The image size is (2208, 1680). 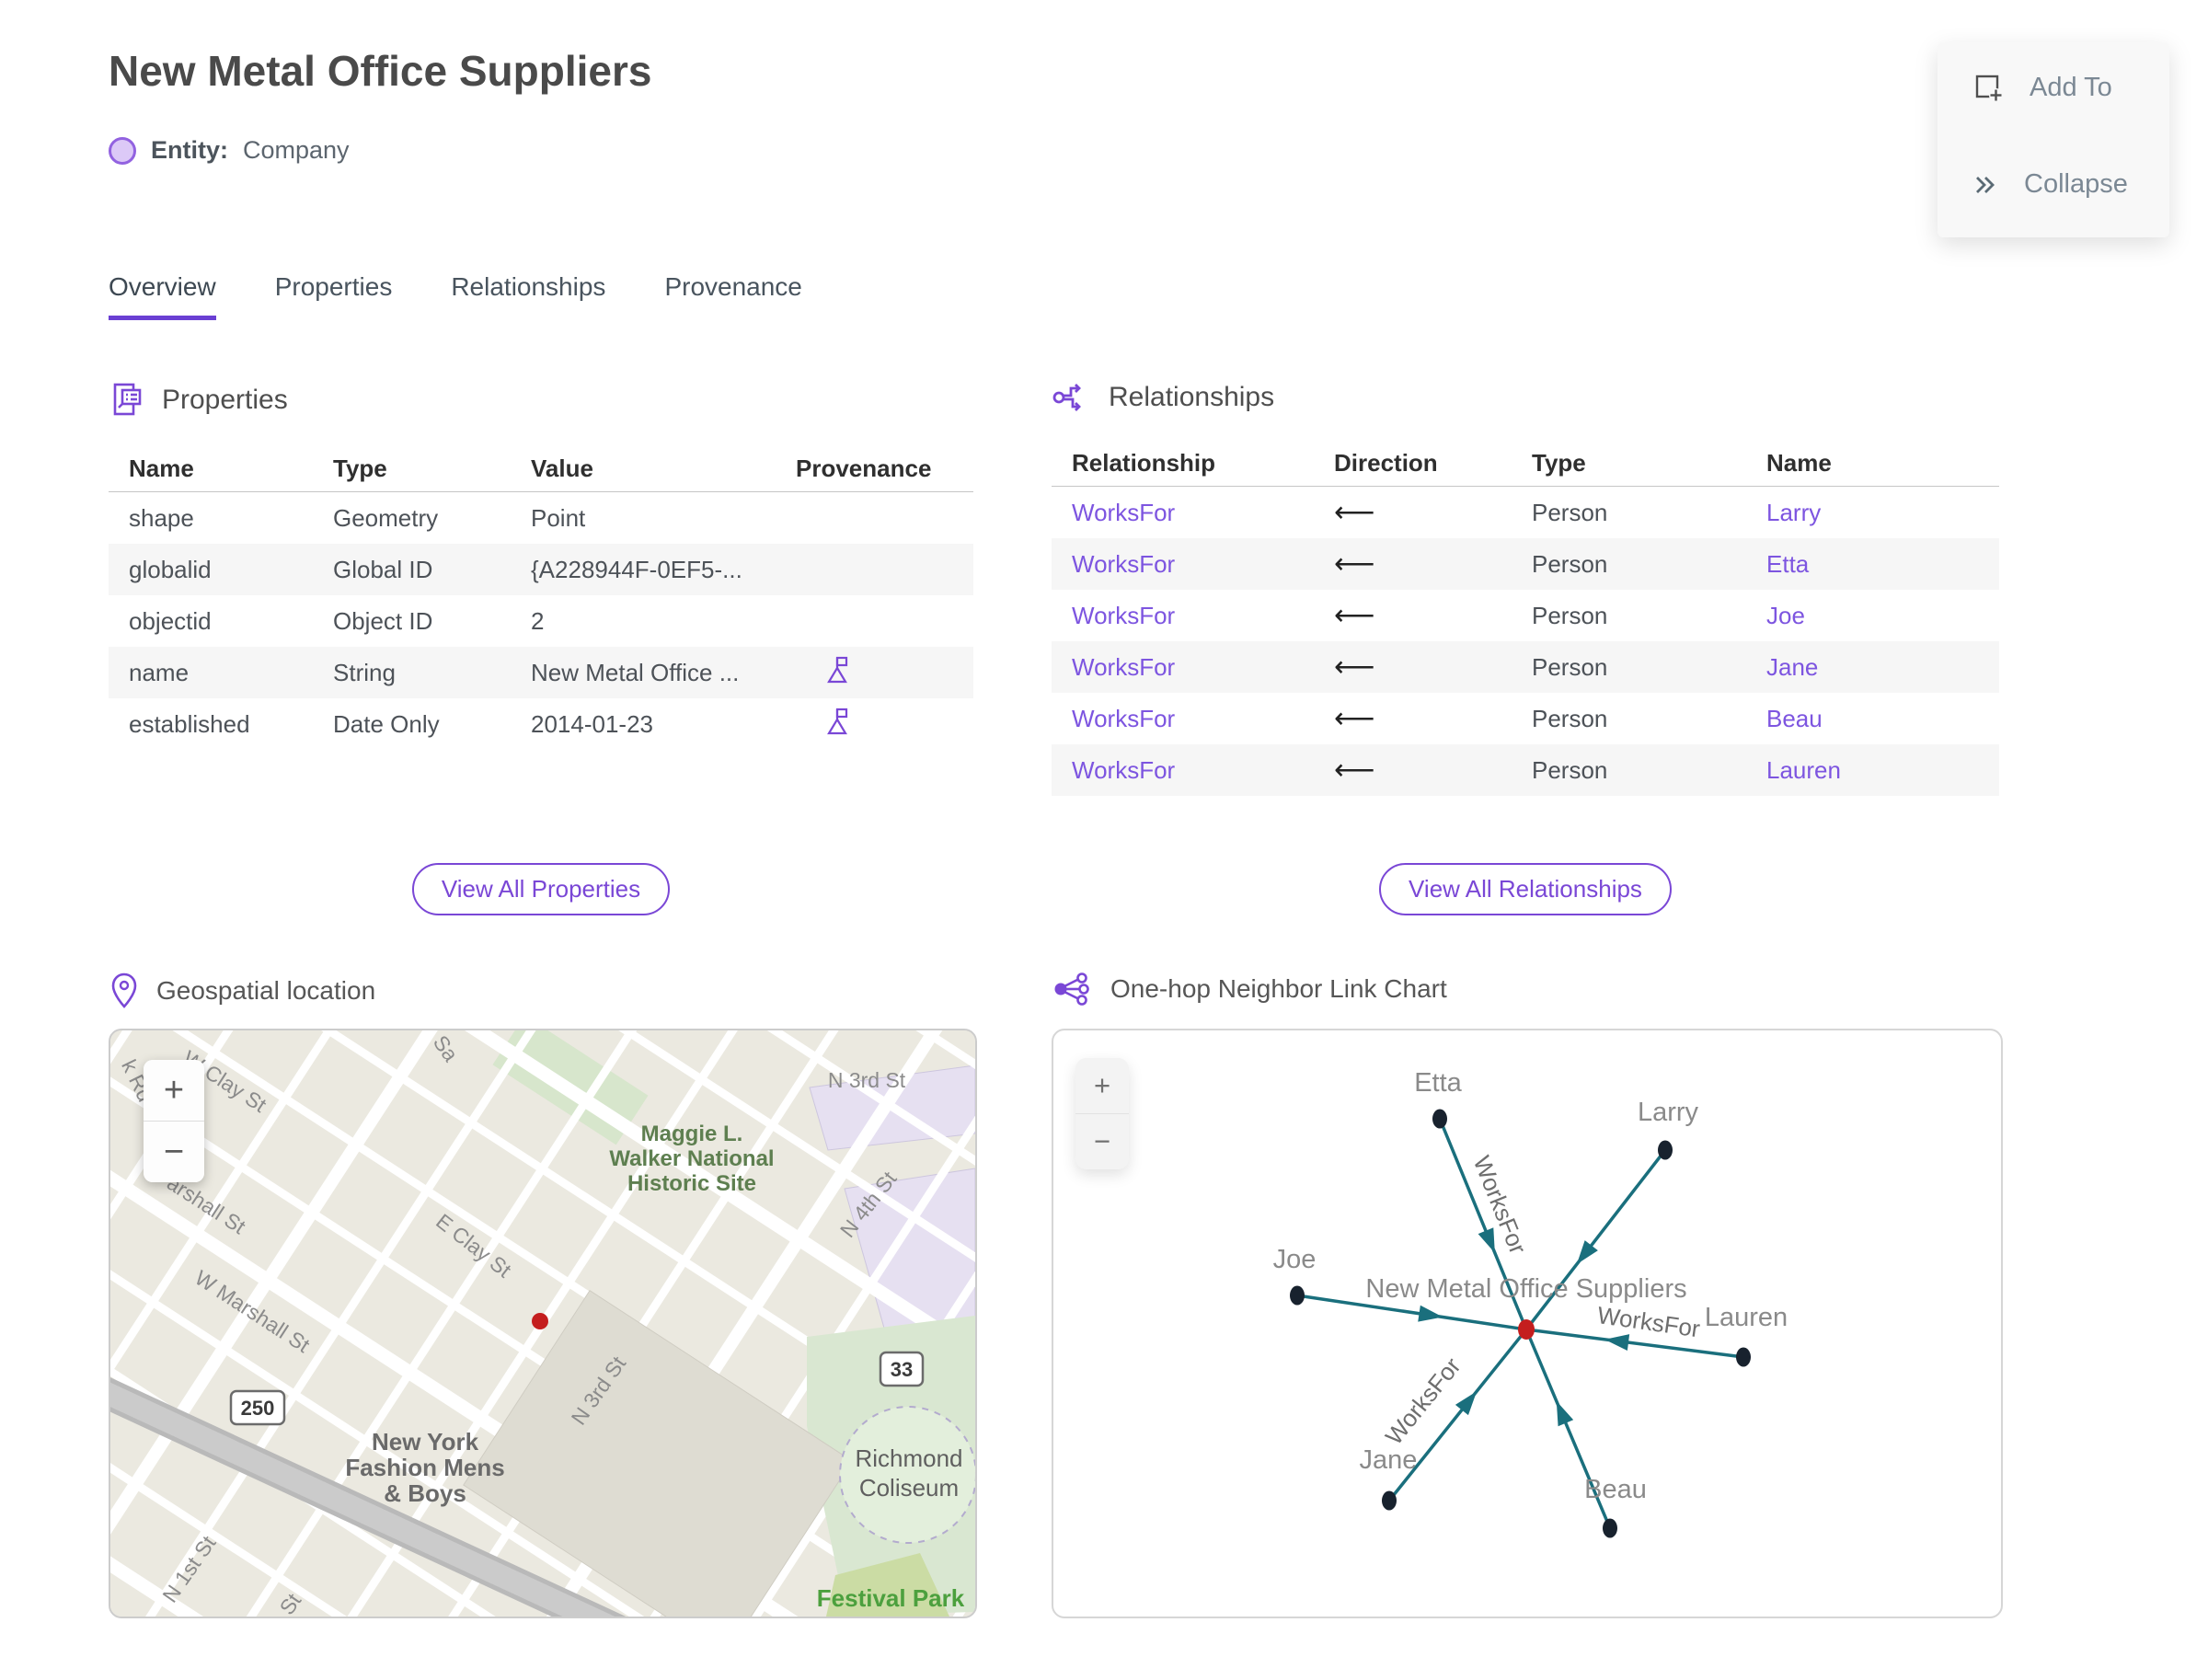 I want to click on chart-node-lauren, so click(x=1743, y=1357).